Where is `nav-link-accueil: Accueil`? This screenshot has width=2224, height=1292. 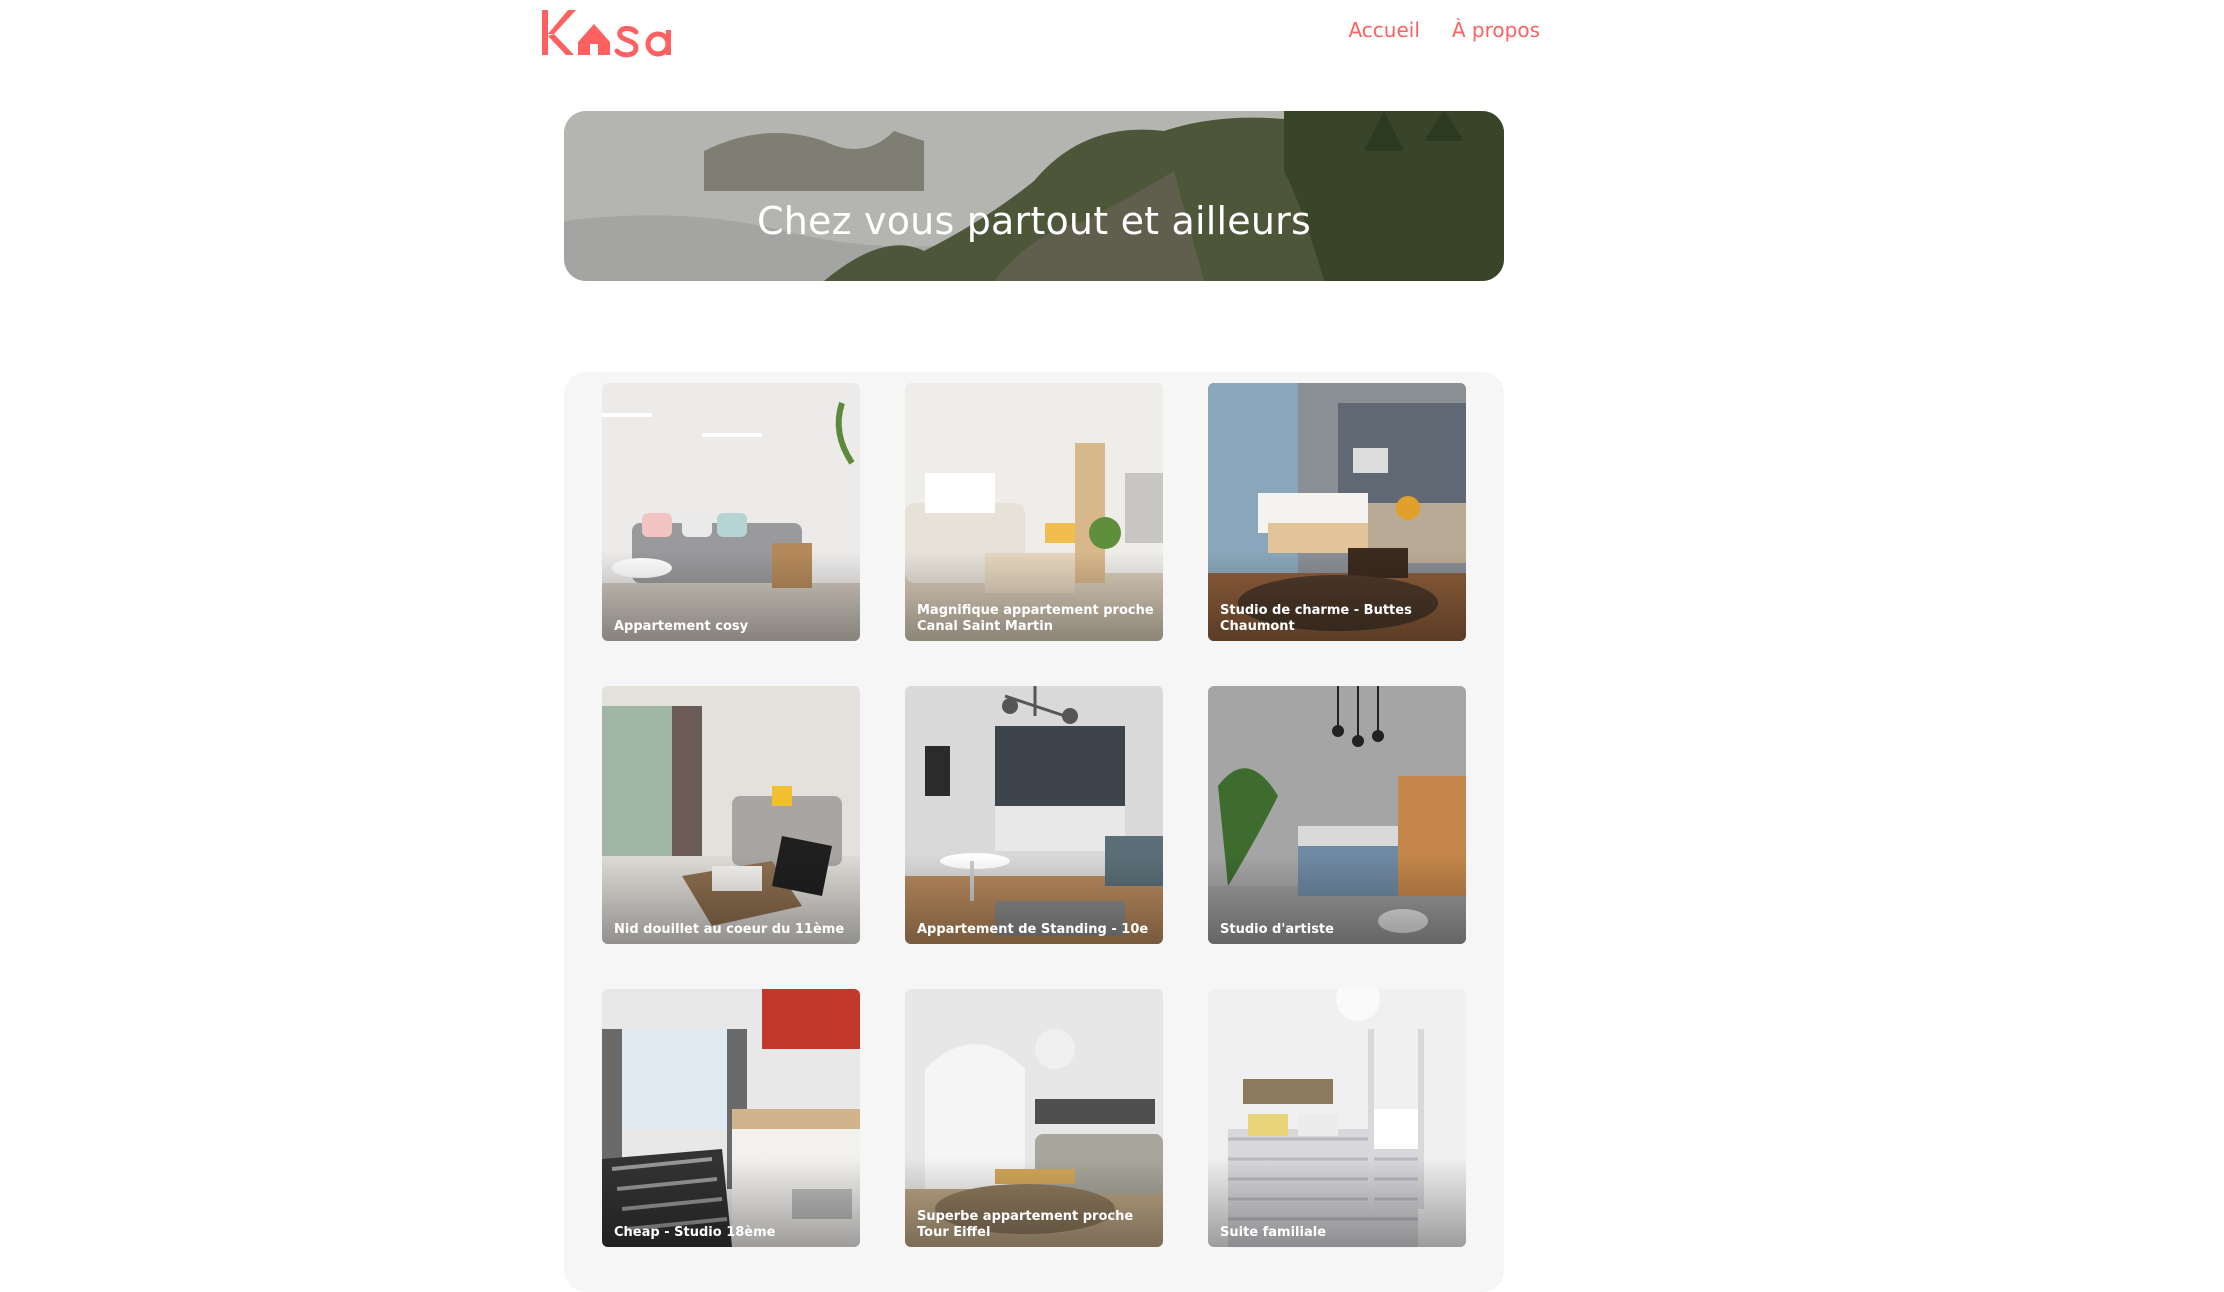 nav-link-accueil: Accueil is located at coordinates (1383, 30).